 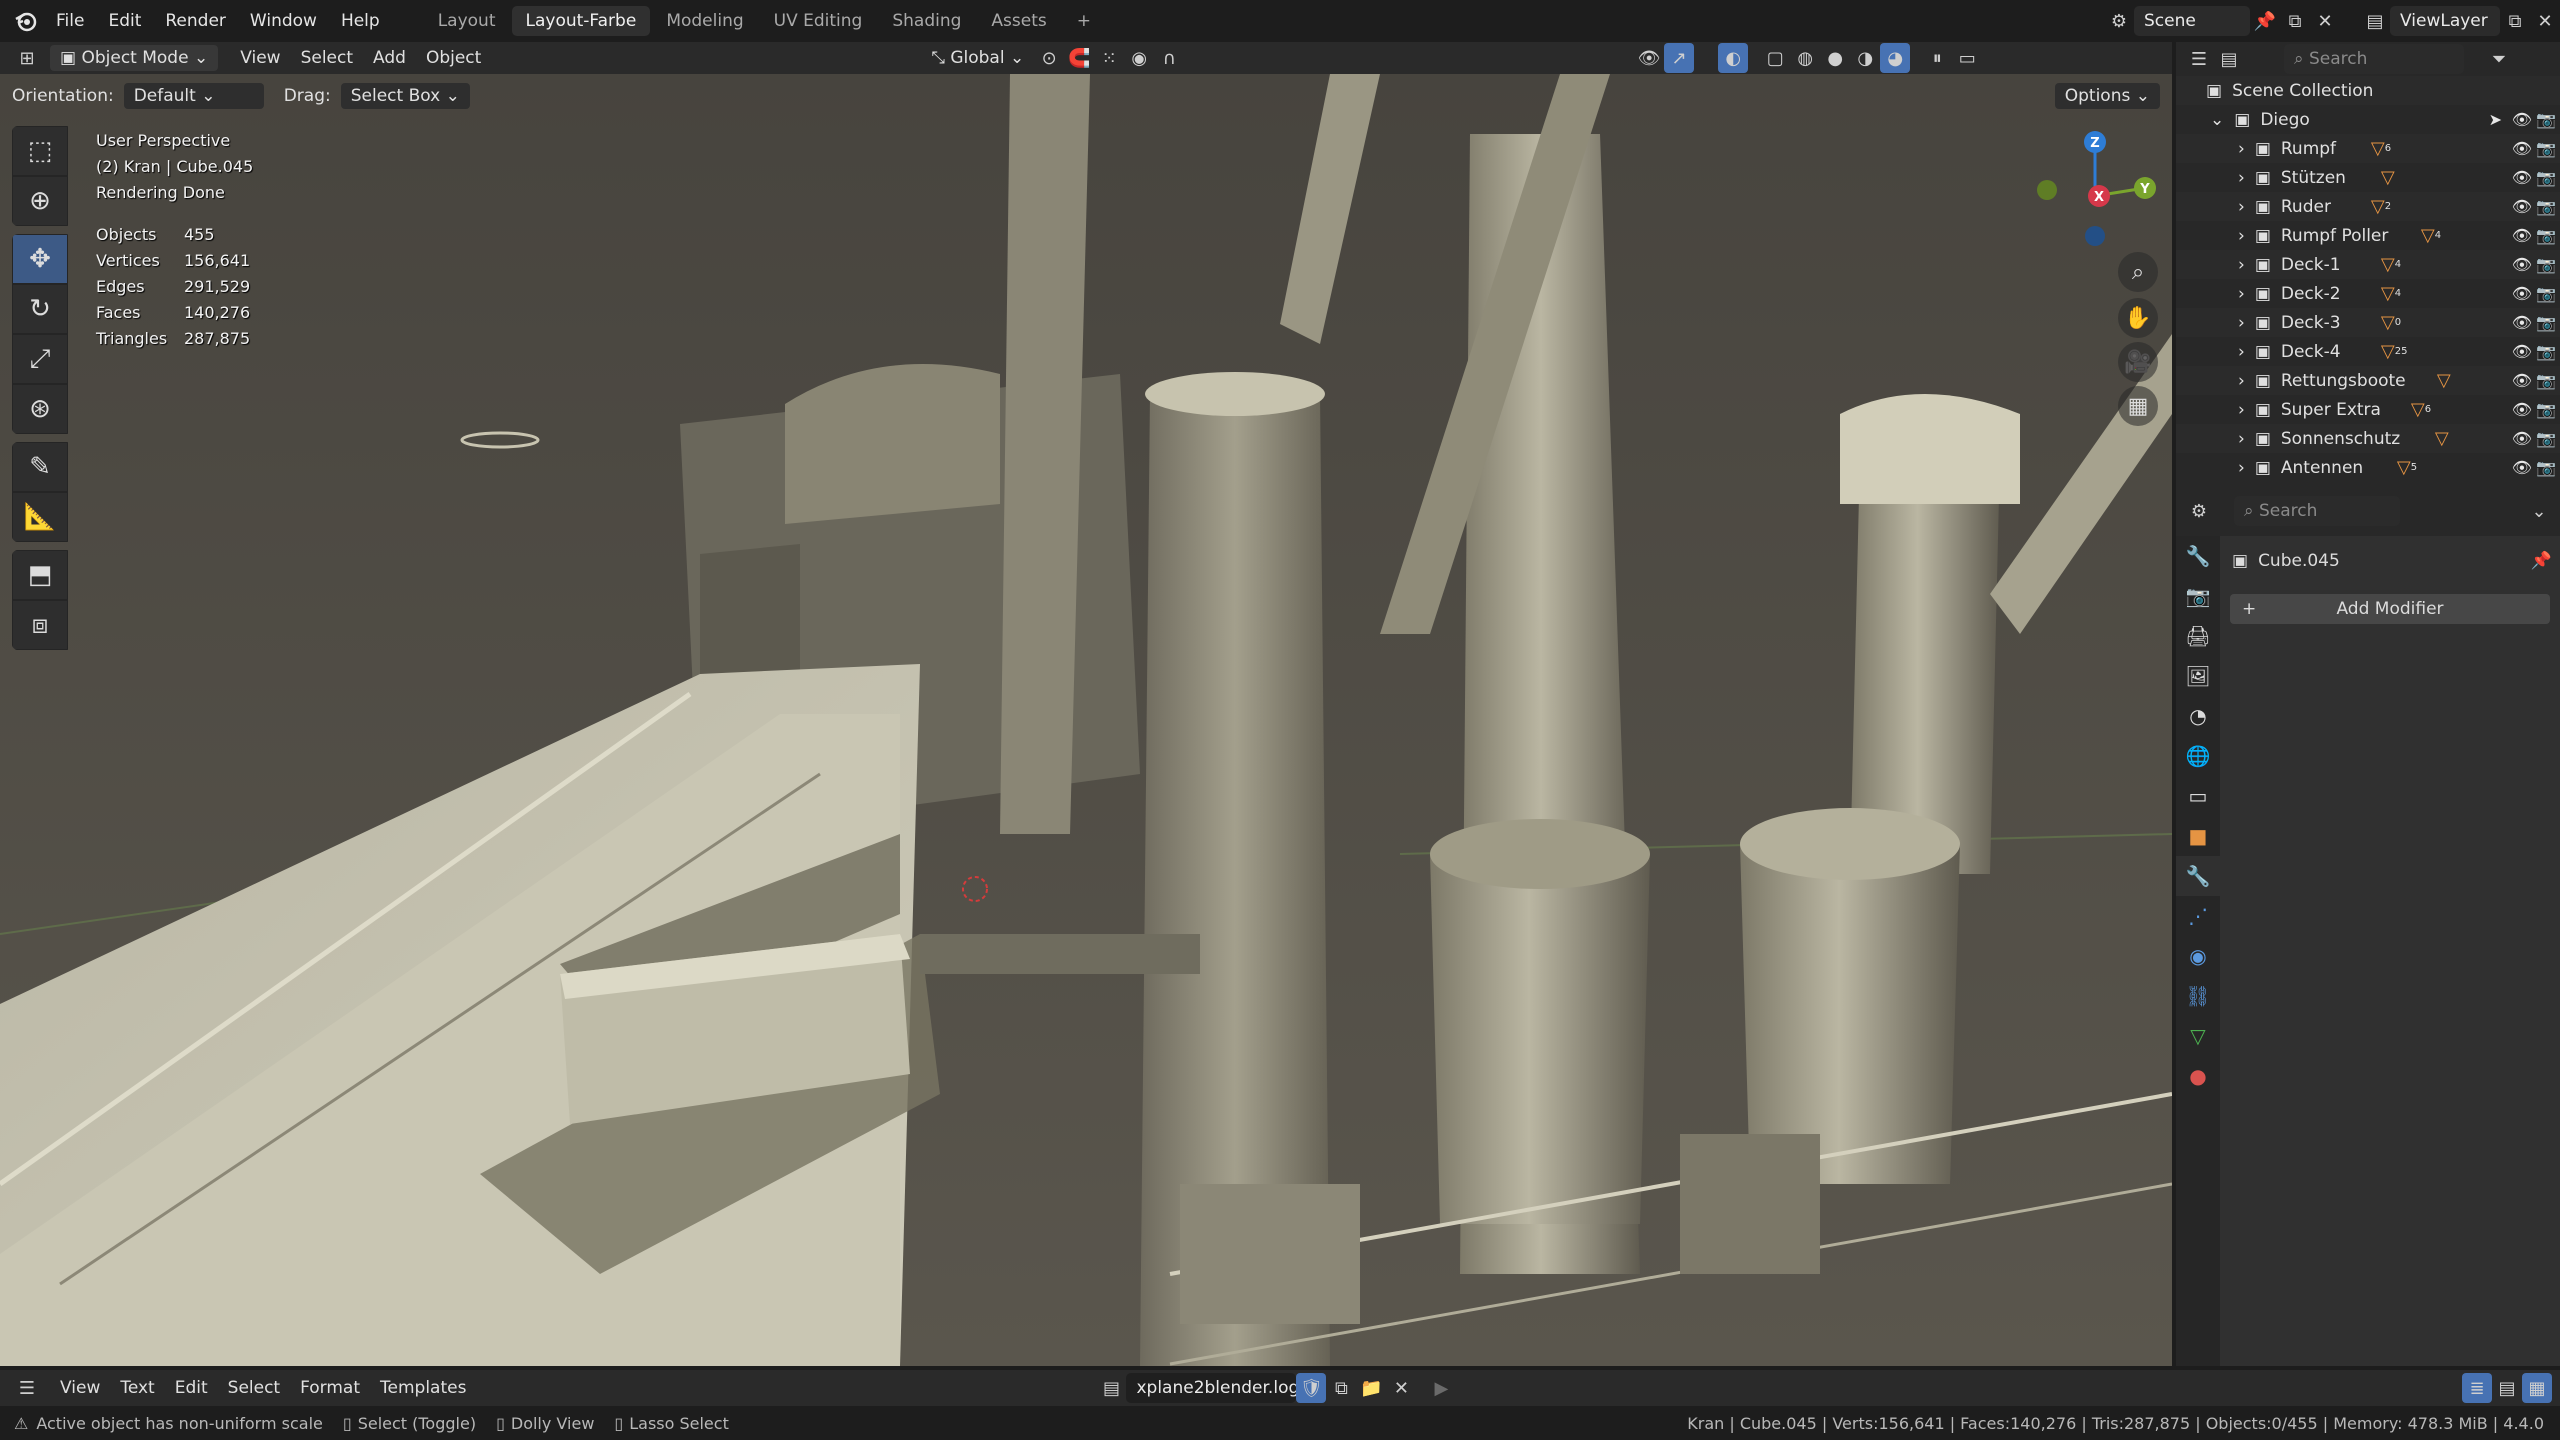 I want to click on list-item: › ▣ Rumpf Poller ▽ 4 👁 📷, so click(x=2368, y=235).